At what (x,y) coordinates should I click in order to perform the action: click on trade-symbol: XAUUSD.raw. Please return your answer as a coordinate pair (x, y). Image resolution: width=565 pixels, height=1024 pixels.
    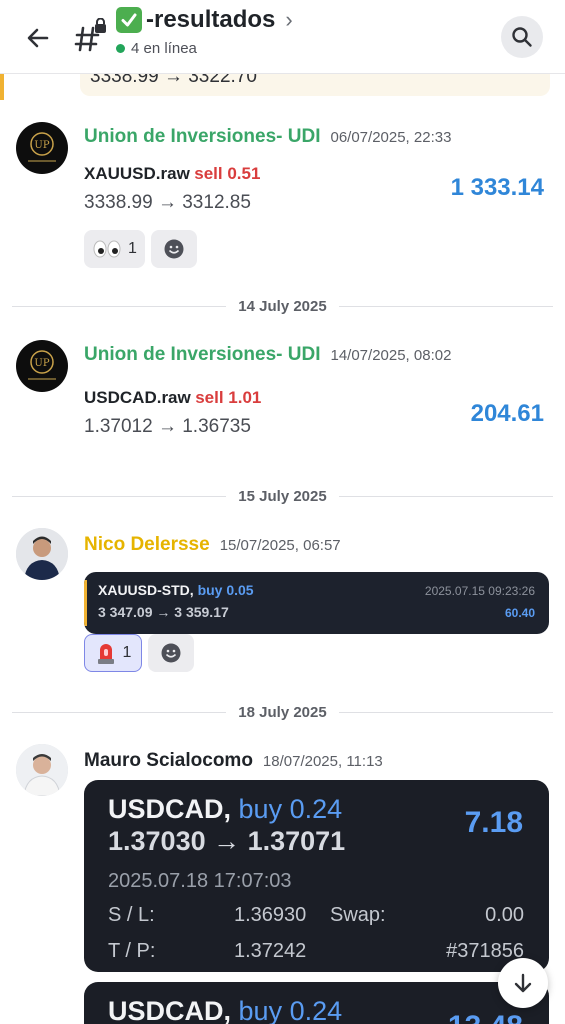
    Looking at the image, I should click on (137, 173).